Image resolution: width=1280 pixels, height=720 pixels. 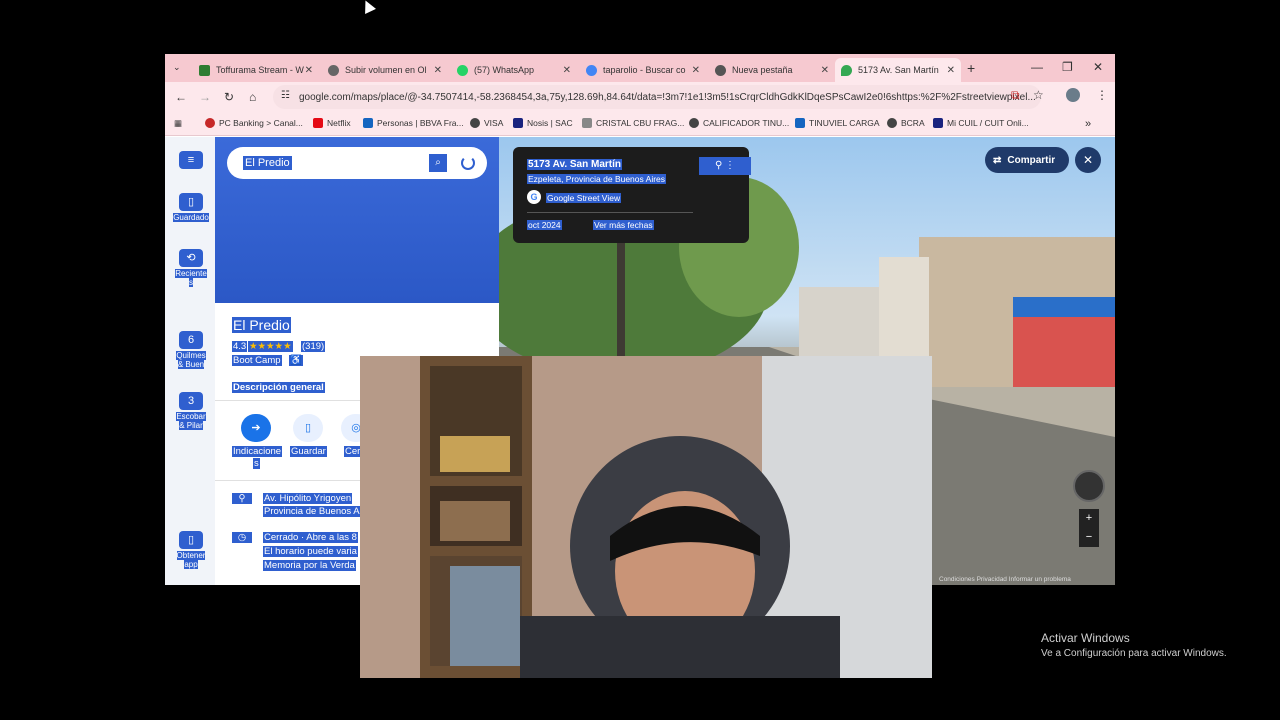 What do you see at coordinates (1027, 160) in the screenshot?
I see `share-button: ⇄ Compartir` at bounding box center [1027, 160].